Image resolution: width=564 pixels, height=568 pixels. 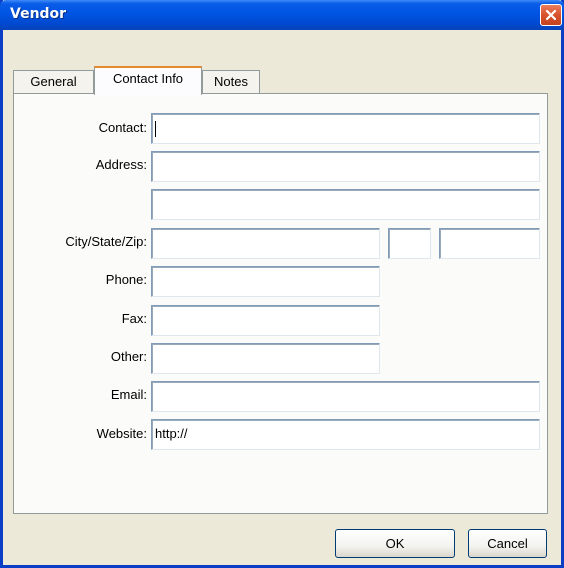 What do you see at coordinates (345, 434) in the screenshot?
I see `website-field: http://` at bounding box center [345, 434].